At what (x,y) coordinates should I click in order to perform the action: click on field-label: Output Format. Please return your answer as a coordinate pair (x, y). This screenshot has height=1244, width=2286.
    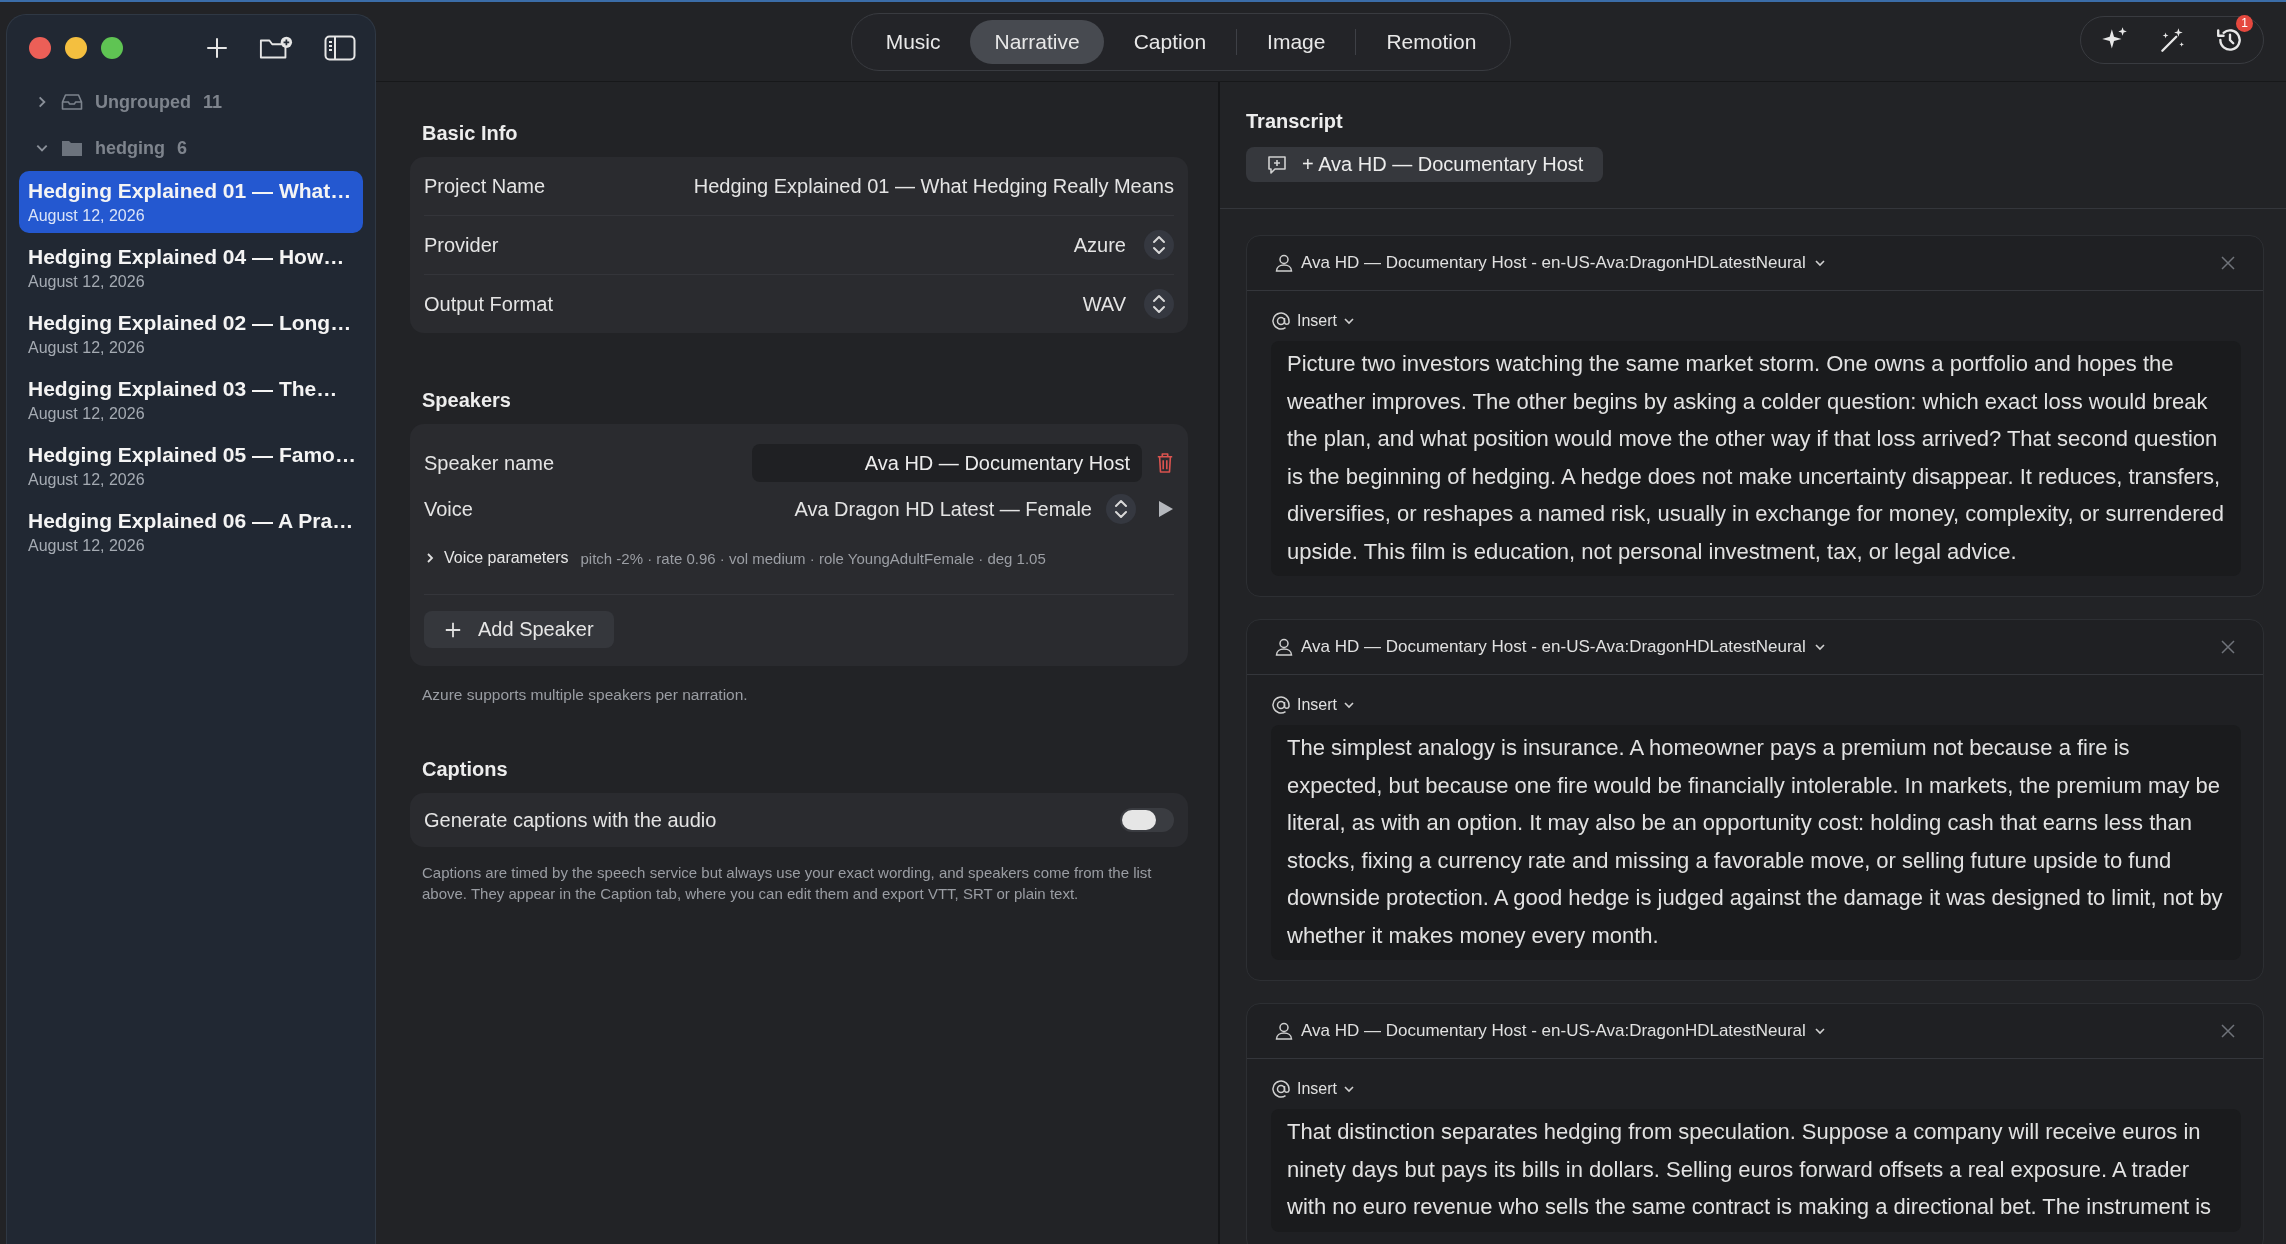
    Looking at the image, I should click on (488, 304).